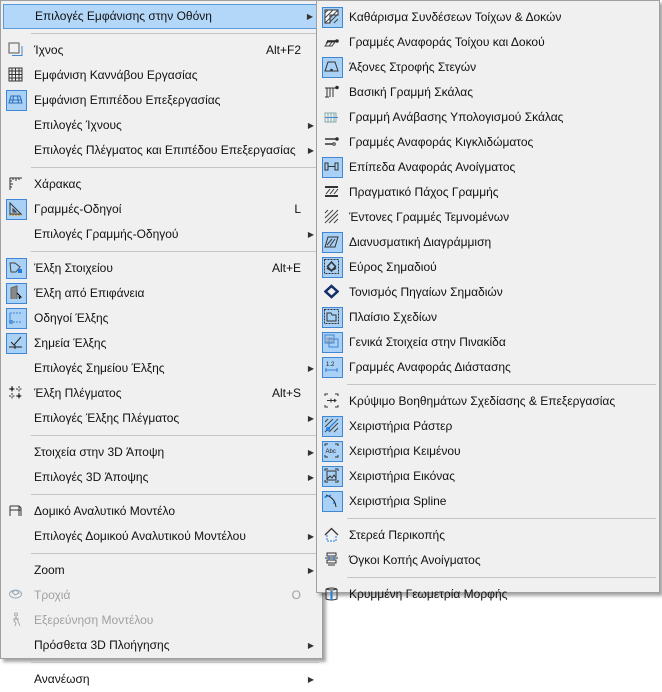 Image resolution: width=662 pixels, height=692 pixels. What do you see at coordinates (52, 595) in the screenshot?
I see `menu-item-label: Τροχιά` at bounding box center [52, 595].